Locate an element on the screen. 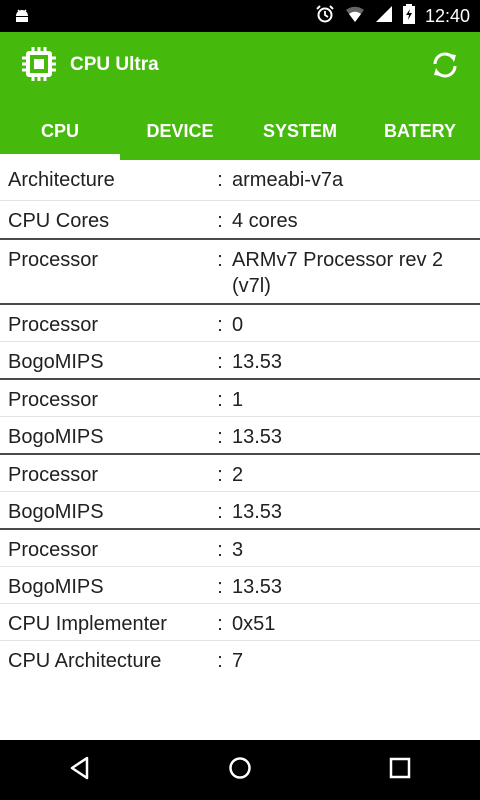 The image size is (480, 800). tab-device: DEVICE is located at coordinates (180, 138).